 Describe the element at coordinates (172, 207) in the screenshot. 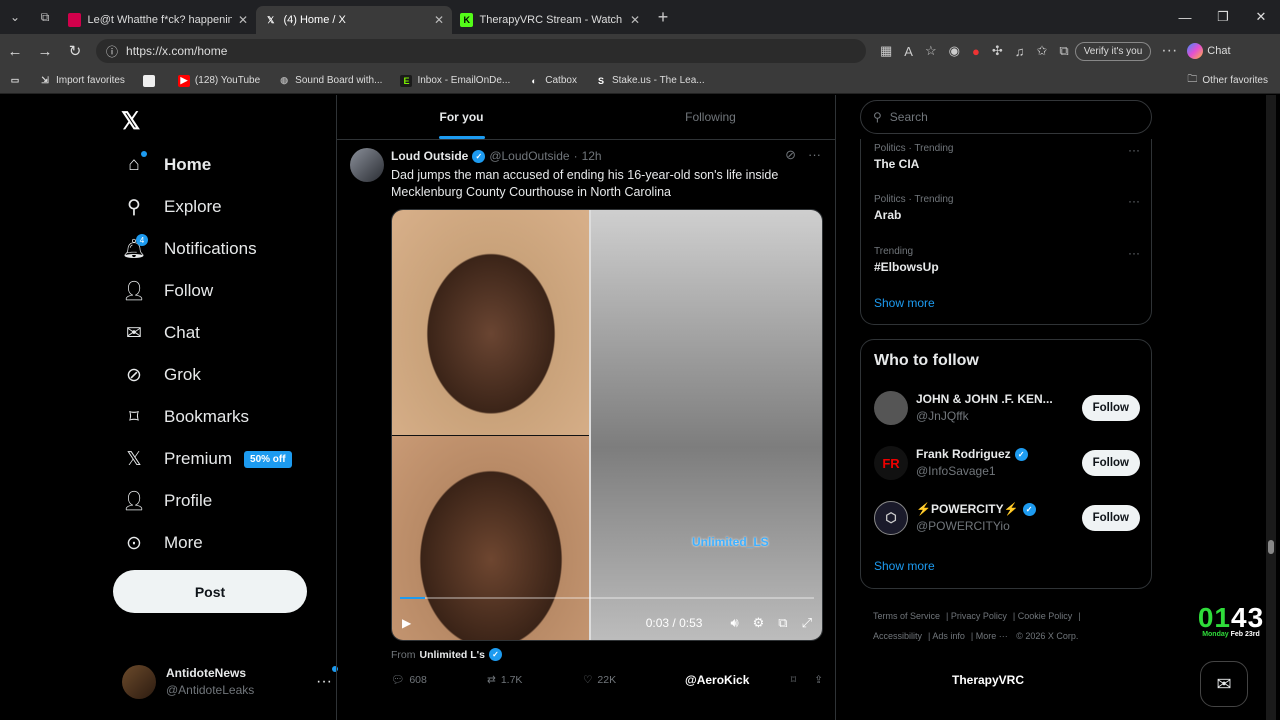

I see `nav-explore: ⚲ Explore` at that location.